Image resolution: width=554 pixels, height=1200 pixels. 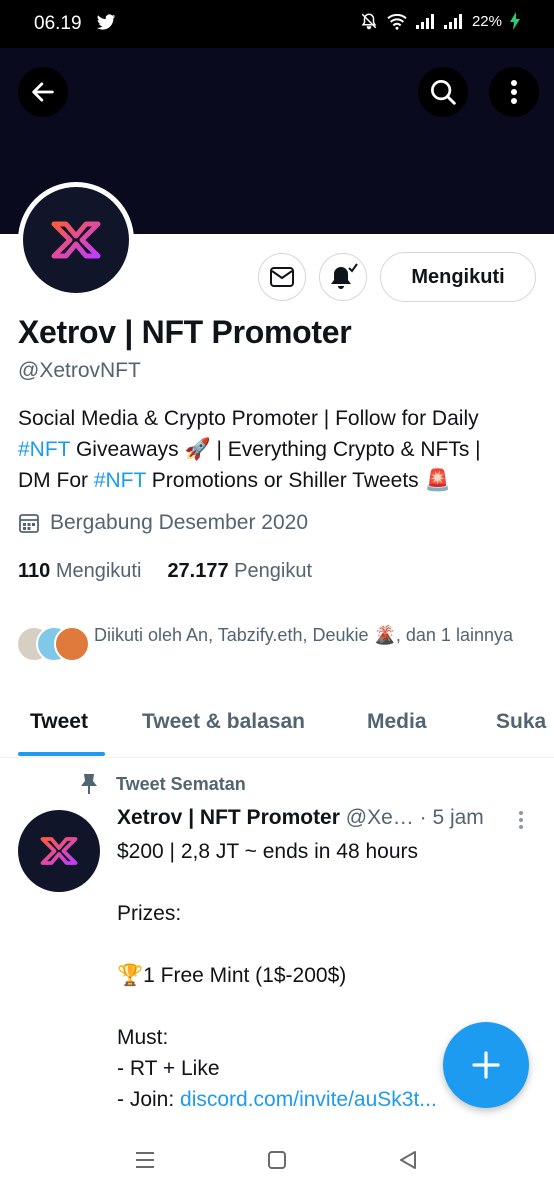 I want to click on profile-name: Xetrov | NFT Promoter, so click(x=185, y=332).